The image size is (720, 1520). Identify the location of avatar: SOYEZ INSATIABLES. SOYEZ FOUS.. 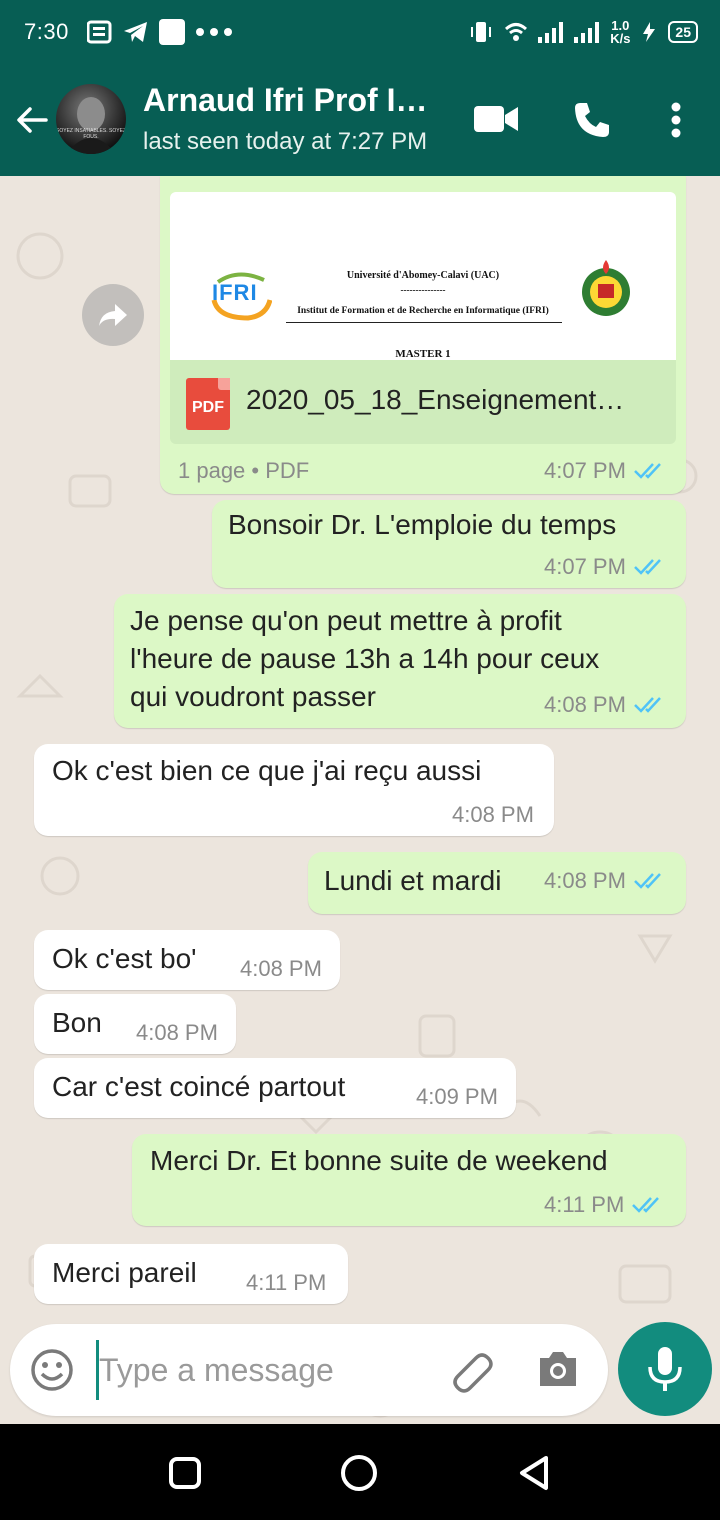
(91, 119).